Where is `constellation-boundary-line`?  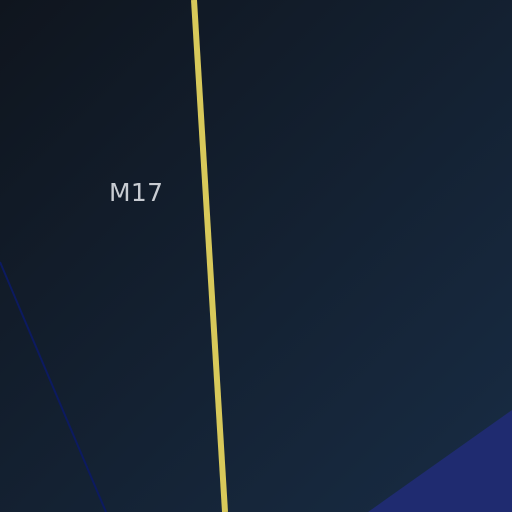 constellation-boundary-line is located at coordinates (53, 386).